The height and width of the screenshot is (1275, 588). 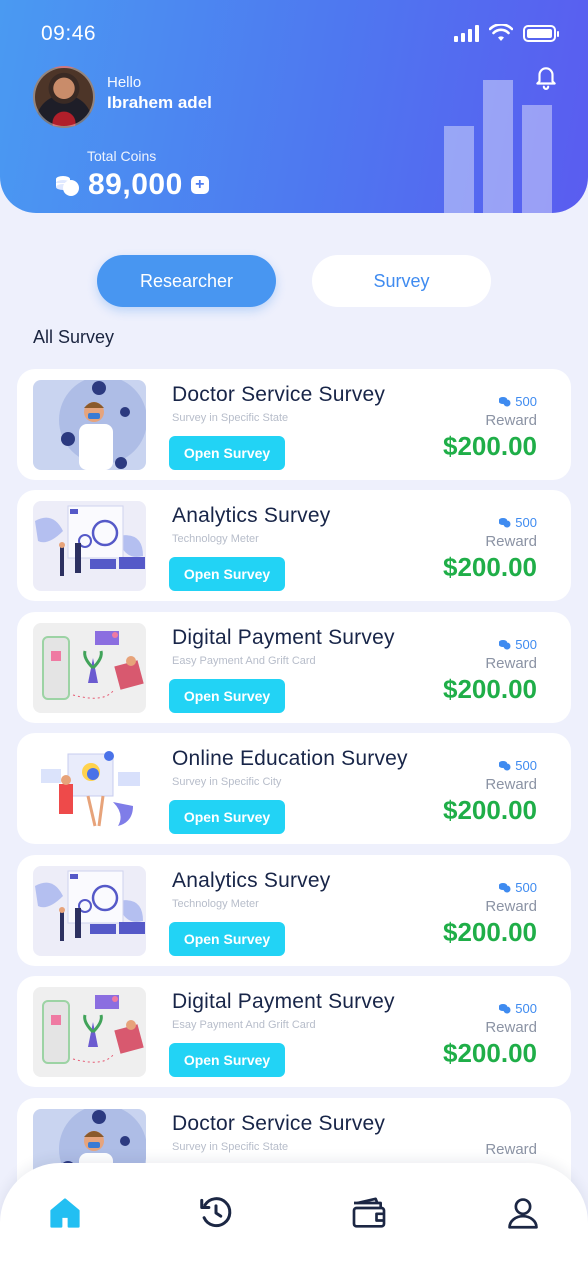 I want to click on survey-subtitle: Easy Payment And Grift Card, so click(x=244, y=661).